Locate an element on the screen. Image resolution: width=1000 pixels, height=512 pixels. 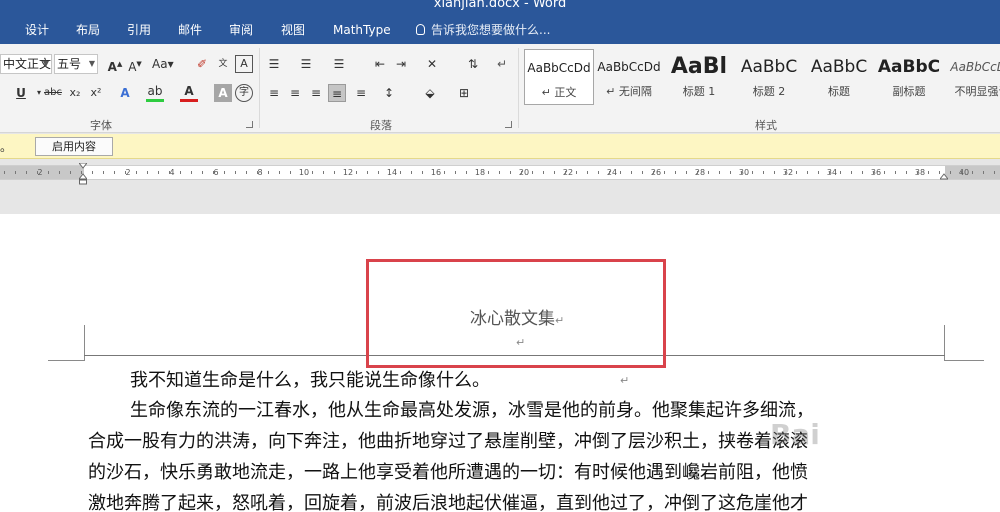
align-left-icon: ≡ is located at coordinates (274, 93).